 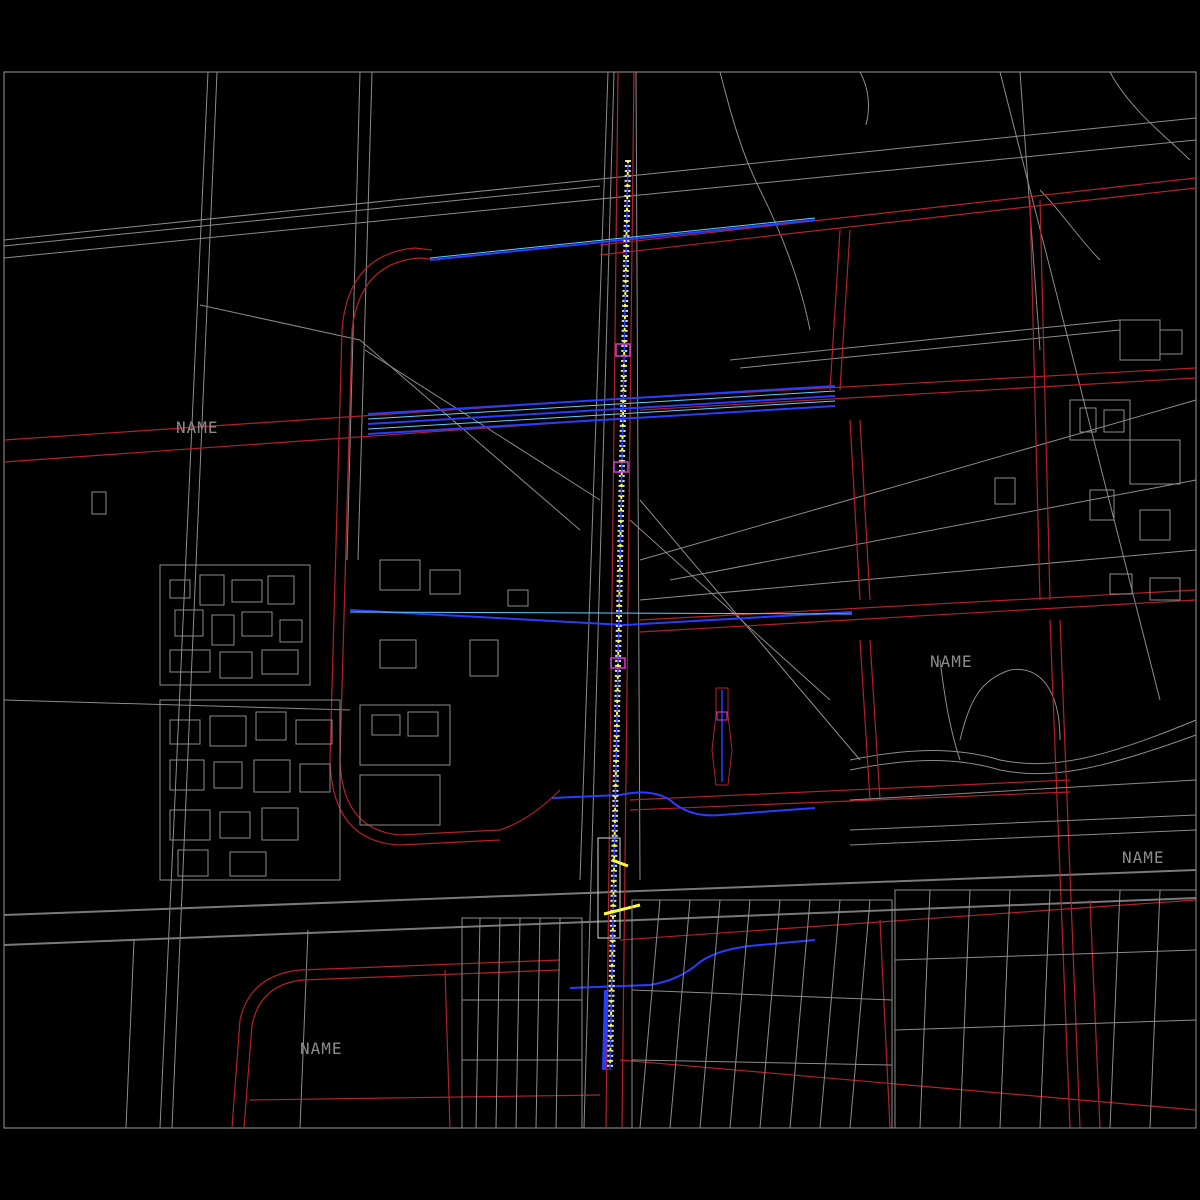 I want to click on place-label-northwest: NAME, so click(x=197, y=427).